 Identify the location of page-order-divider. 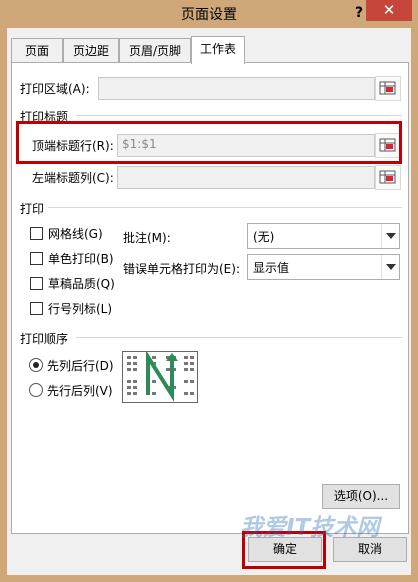
(239, 337).